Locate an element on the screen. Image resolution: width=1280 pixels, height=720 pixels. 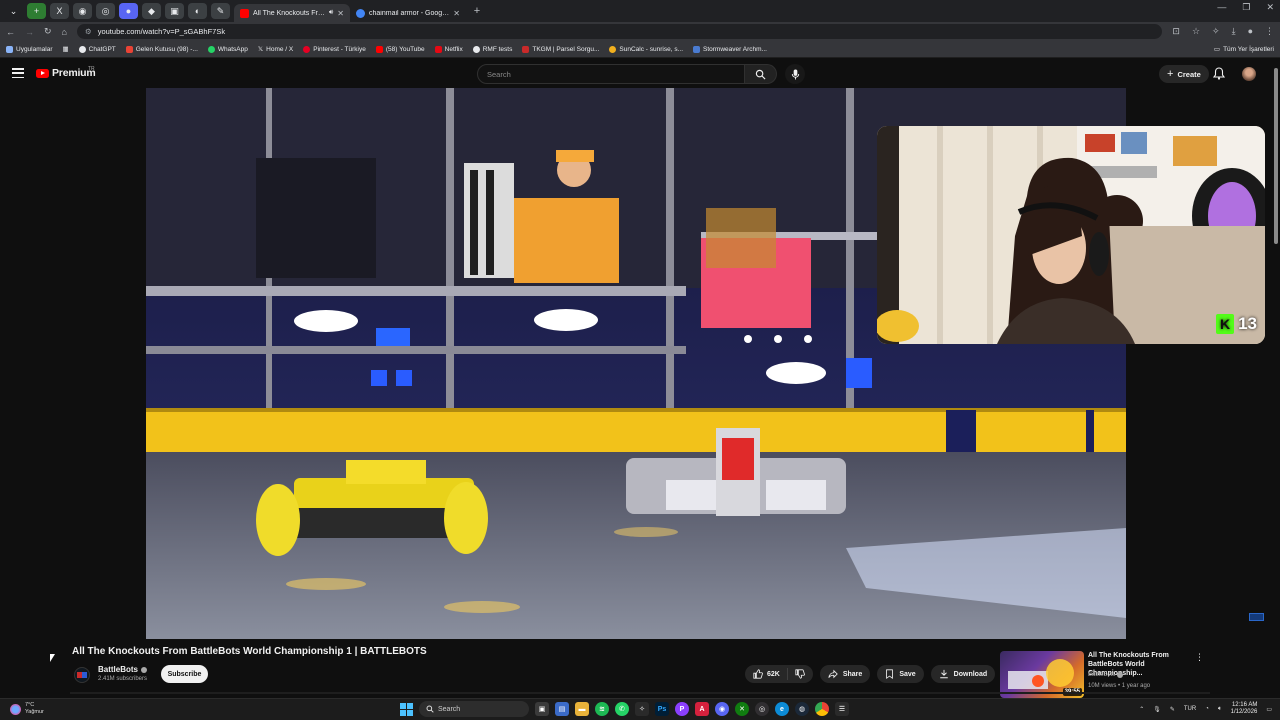
pinned-tab: ◐ is located at coordinates (197, 11).